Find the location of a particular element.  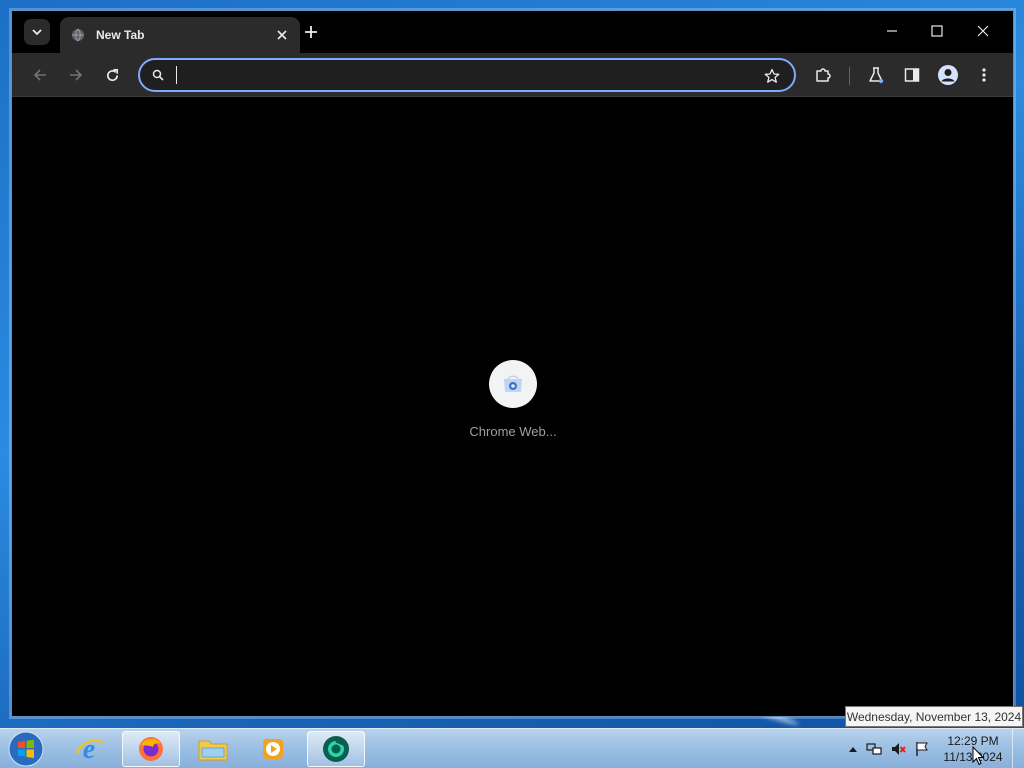

network-tray-icon is located at coordinates (874, 749).